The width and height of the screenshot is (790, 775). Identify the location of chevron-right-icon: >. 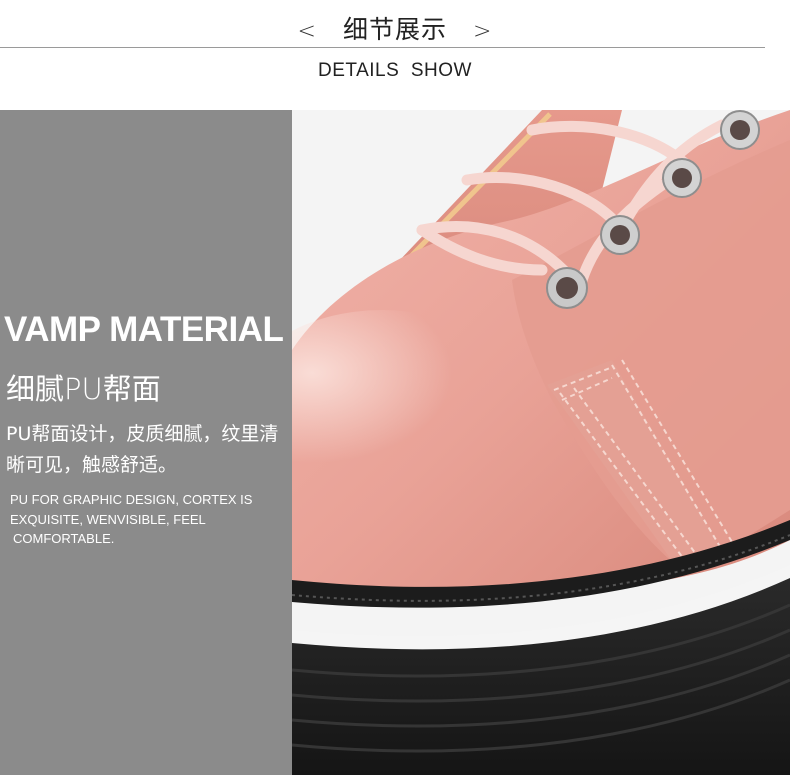
(483, 31).